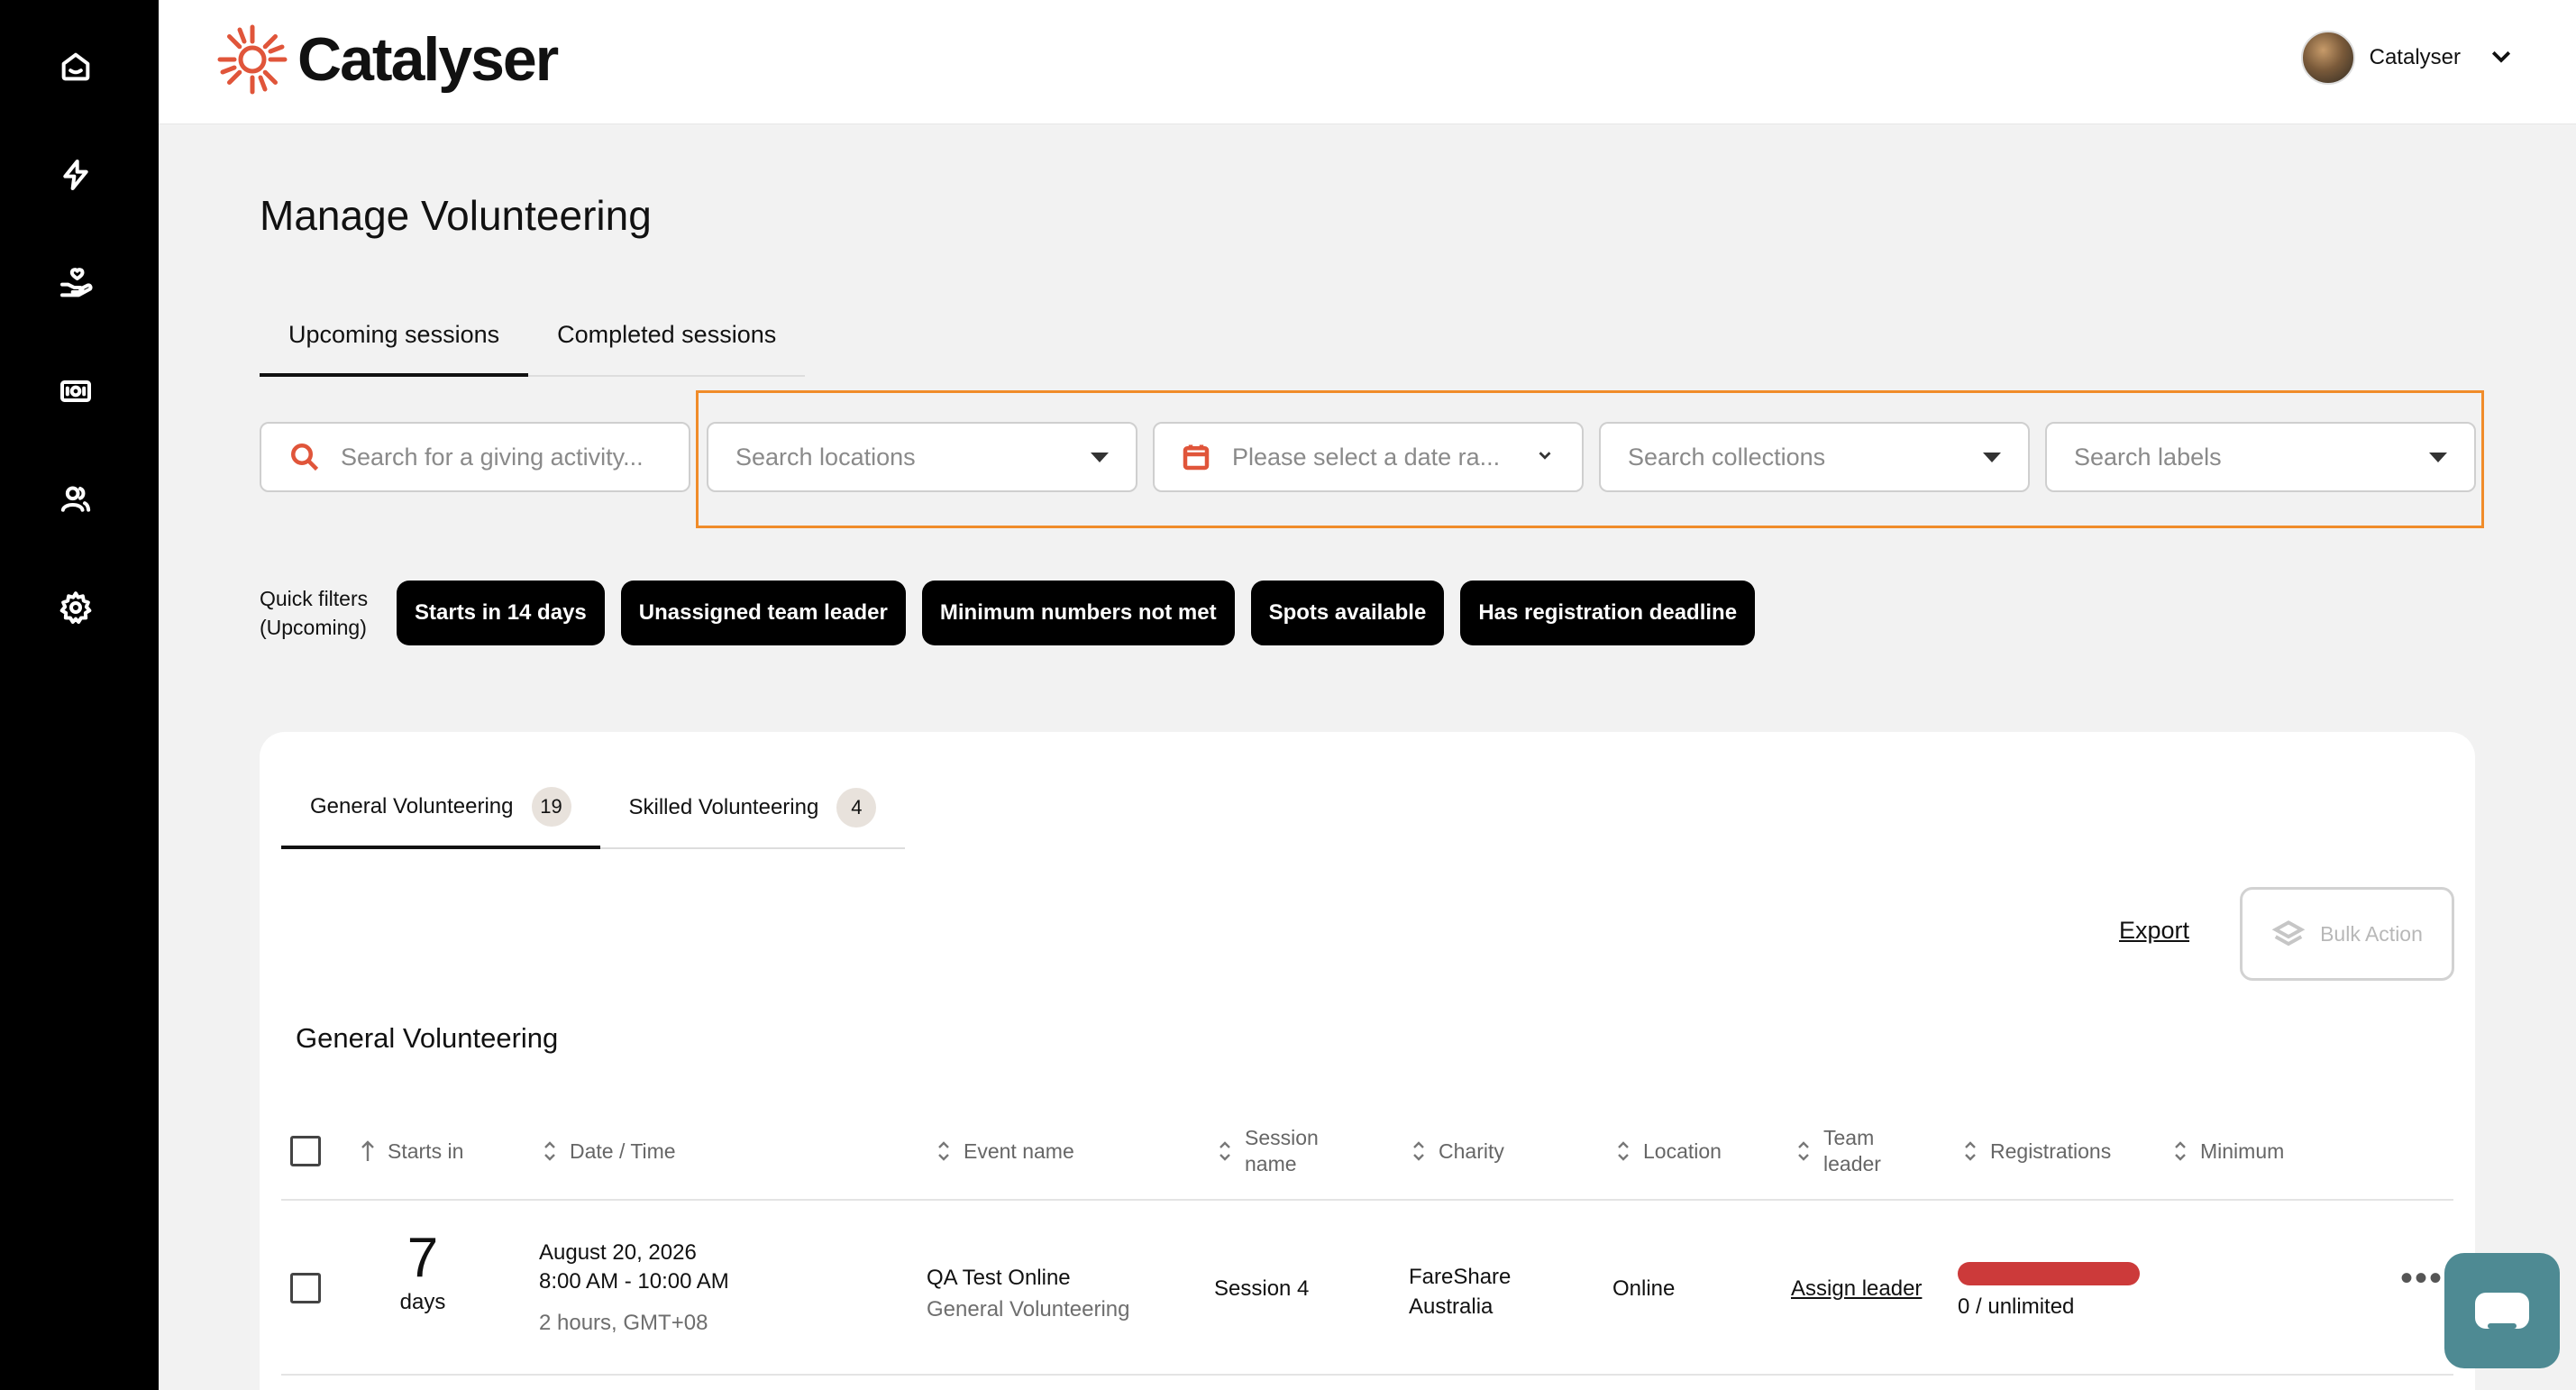 The image size is (2576, 1390). I want to click on event-name: QA Test Online, so click(999, 1278).